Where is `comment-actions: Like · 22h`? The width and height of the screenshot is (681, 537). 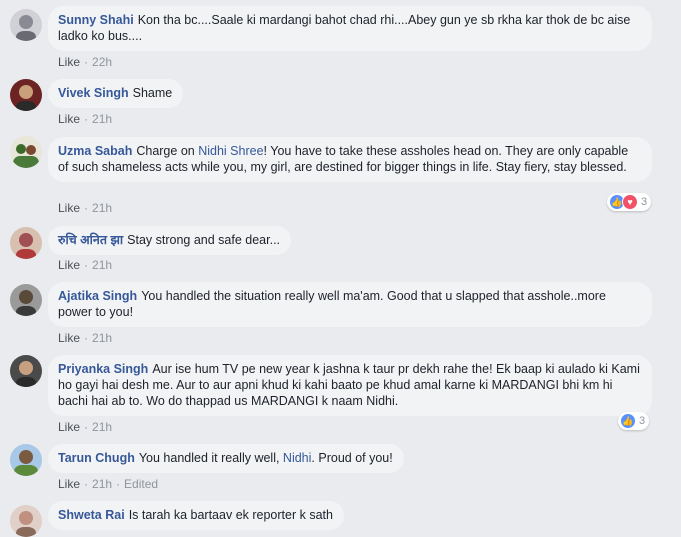
comment-actions: Like · 22h is located at coordinates (85, 62).